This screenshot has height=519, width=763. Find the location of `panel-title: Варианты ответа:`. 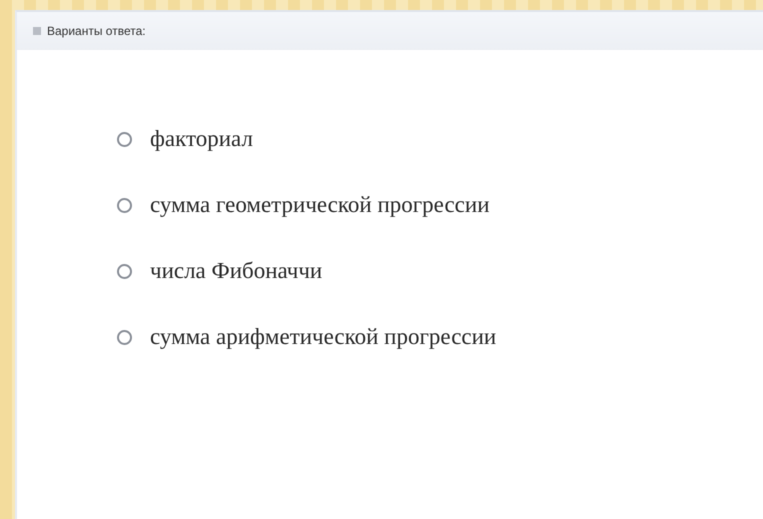

panel-title: Варианты ответа: is located at coordinates (96, 31).